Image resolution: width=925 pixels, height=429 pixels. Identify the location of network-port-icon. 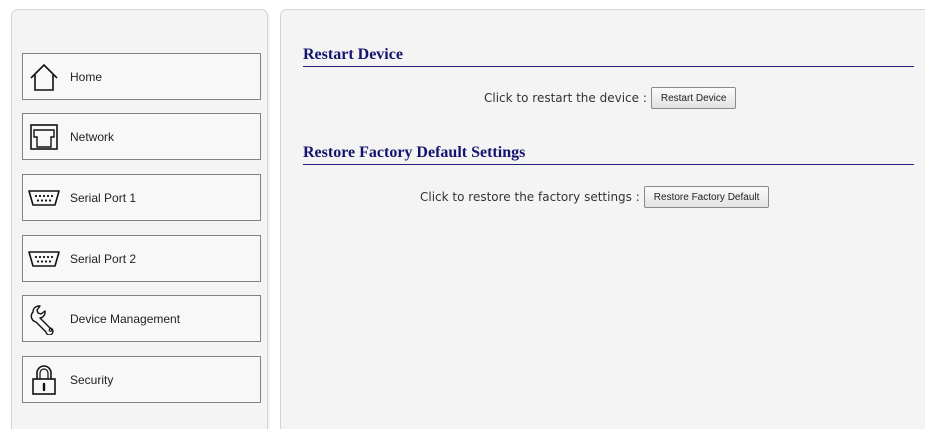
(44, 136).